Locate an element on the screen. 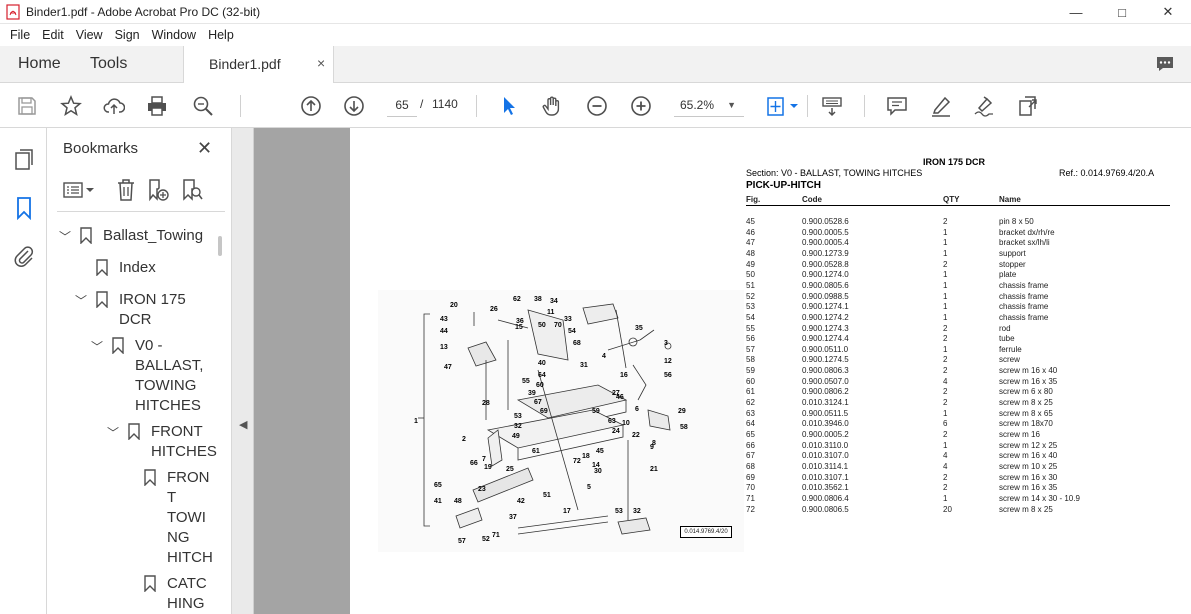 This screenshot has width=1191, height=614. parts-table-row: 46 0.900.0005.5 1 bracket dx/rh/re is located at coordinates (958, 233).